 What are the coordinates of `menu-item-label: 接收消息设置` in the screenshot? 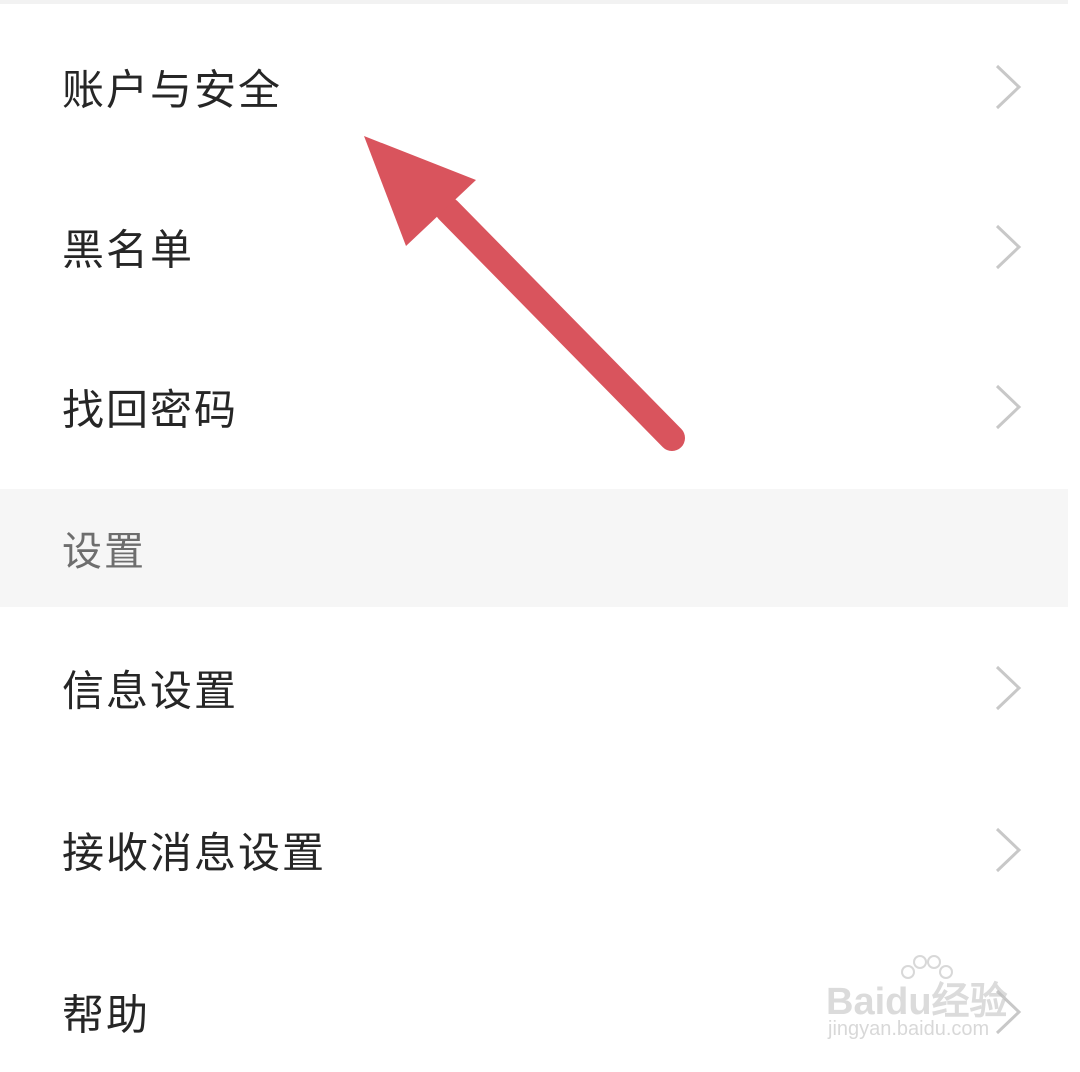 It's located at (194, 853).